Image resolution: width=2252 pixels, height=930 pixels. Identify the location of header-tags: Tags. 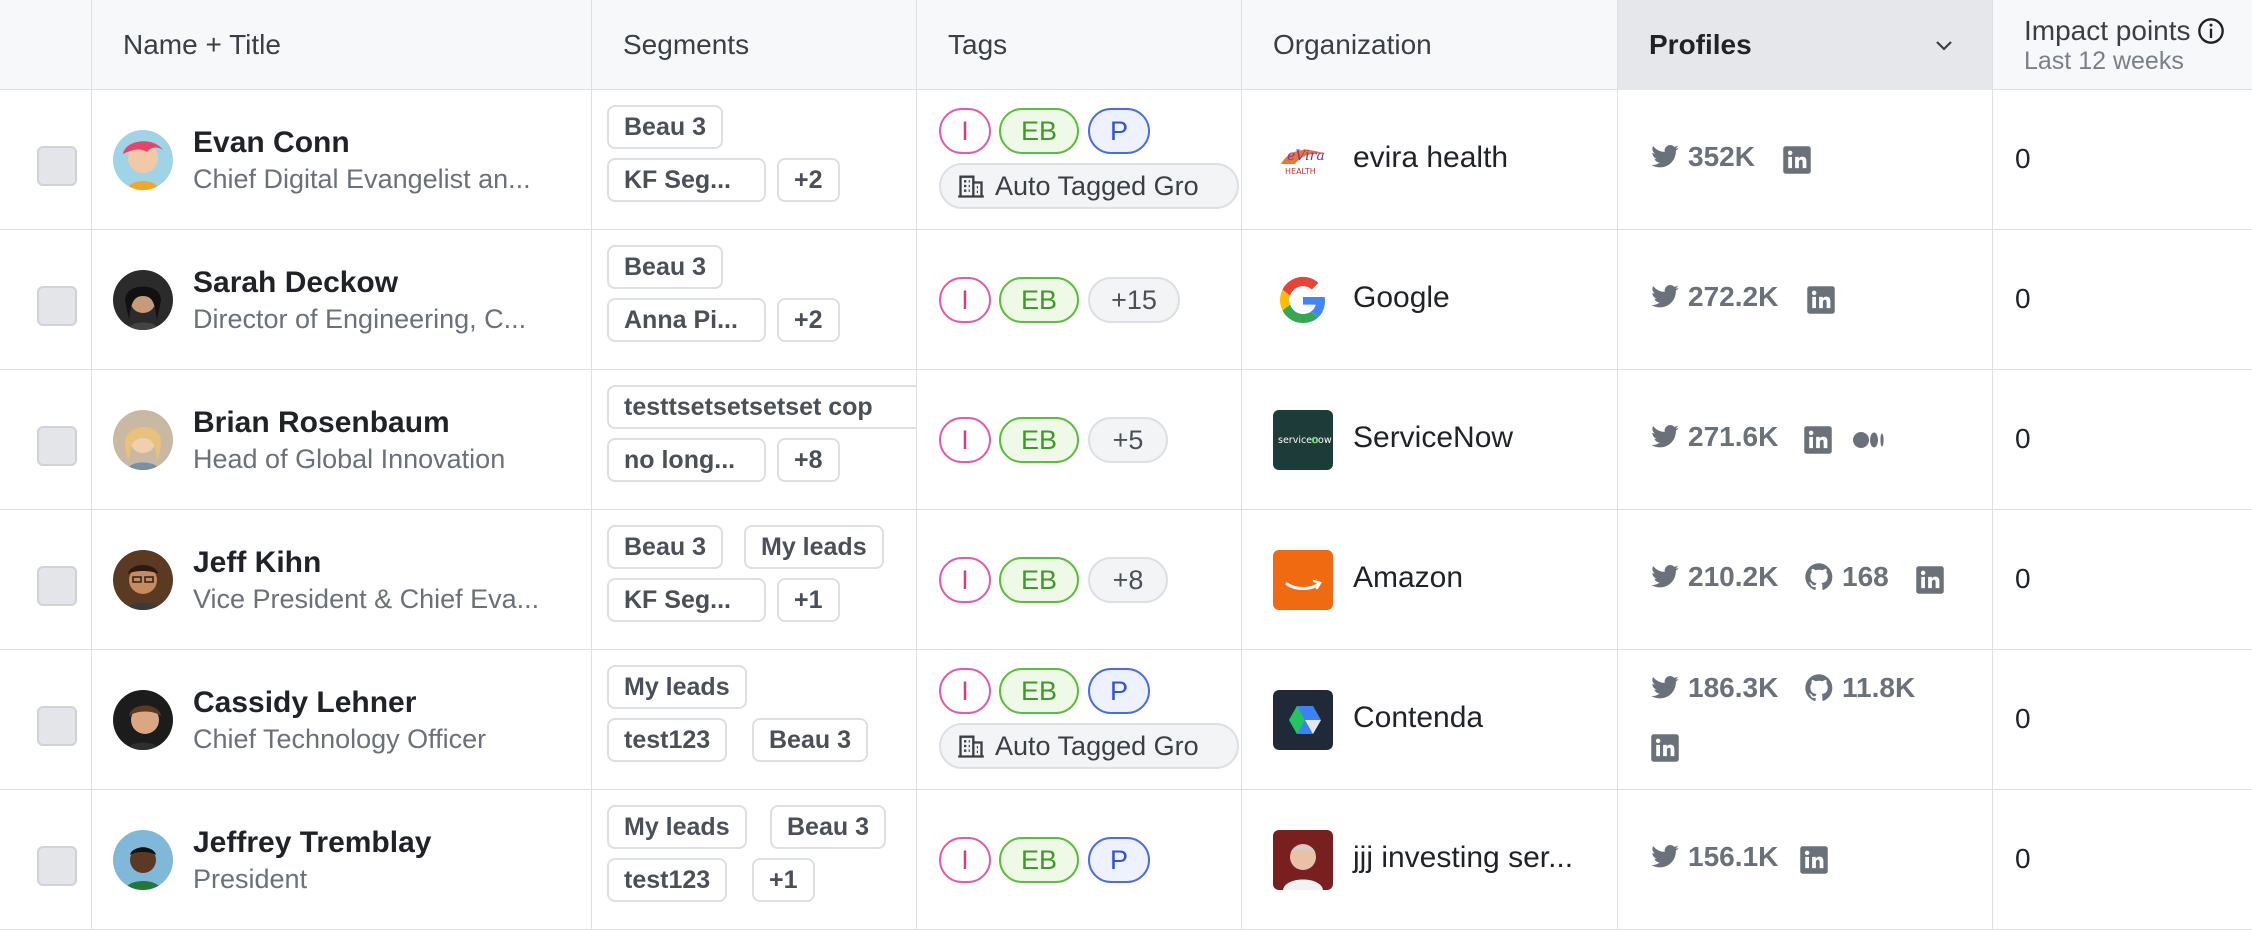
(1079, 45).